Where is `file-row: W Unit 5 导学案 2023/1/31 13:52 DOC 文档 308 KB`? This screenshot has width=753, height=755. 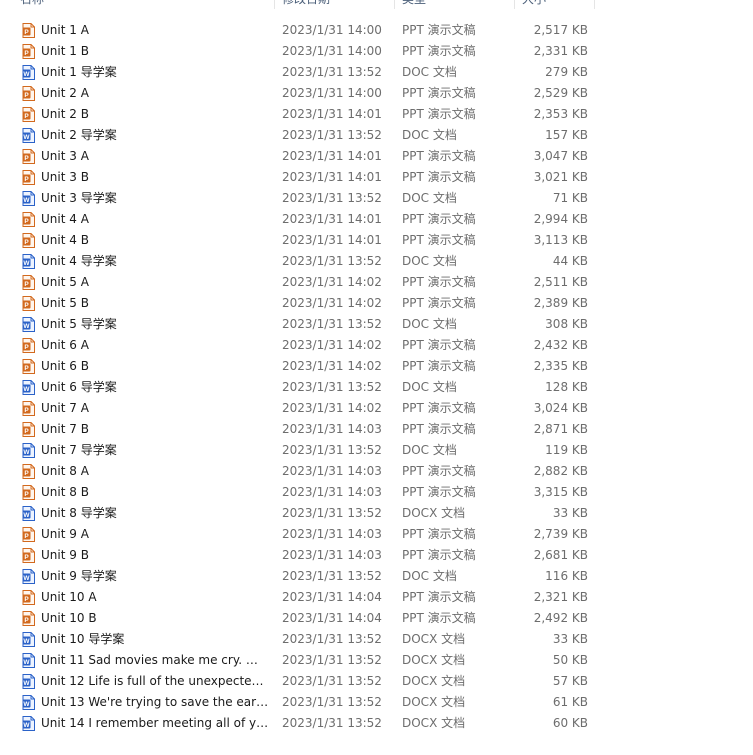 file-row: W Unit 5 导学案 2023/1/31 13:52 DOC 文档 308 KB is located at coordinates (376, 324).